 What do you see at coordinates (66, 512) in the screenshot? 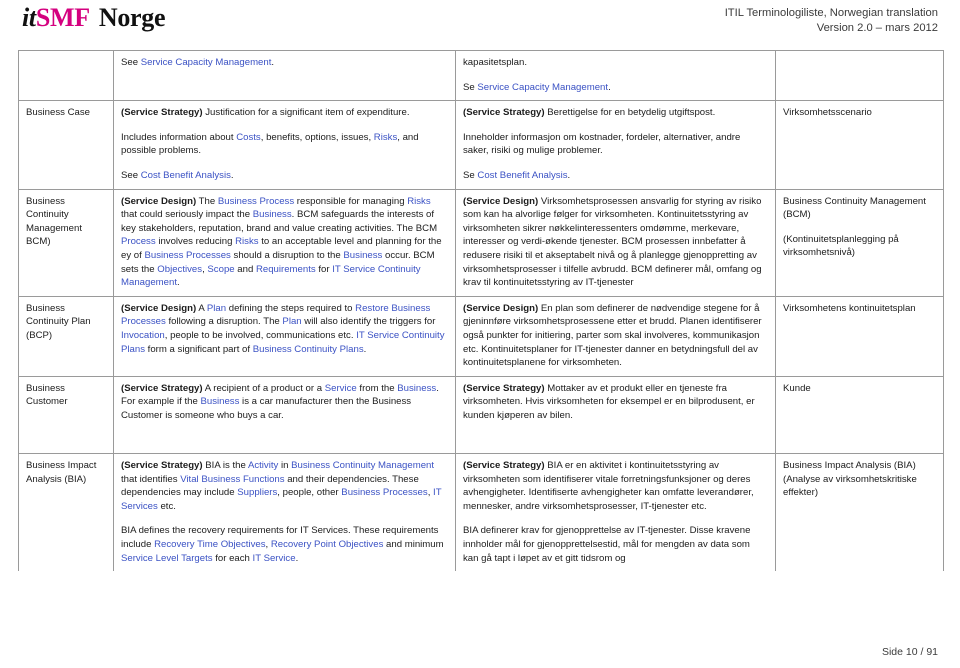
I see `cell-english-term: Business Impact Analysis (BIA)` at bounding box center [66, 512].